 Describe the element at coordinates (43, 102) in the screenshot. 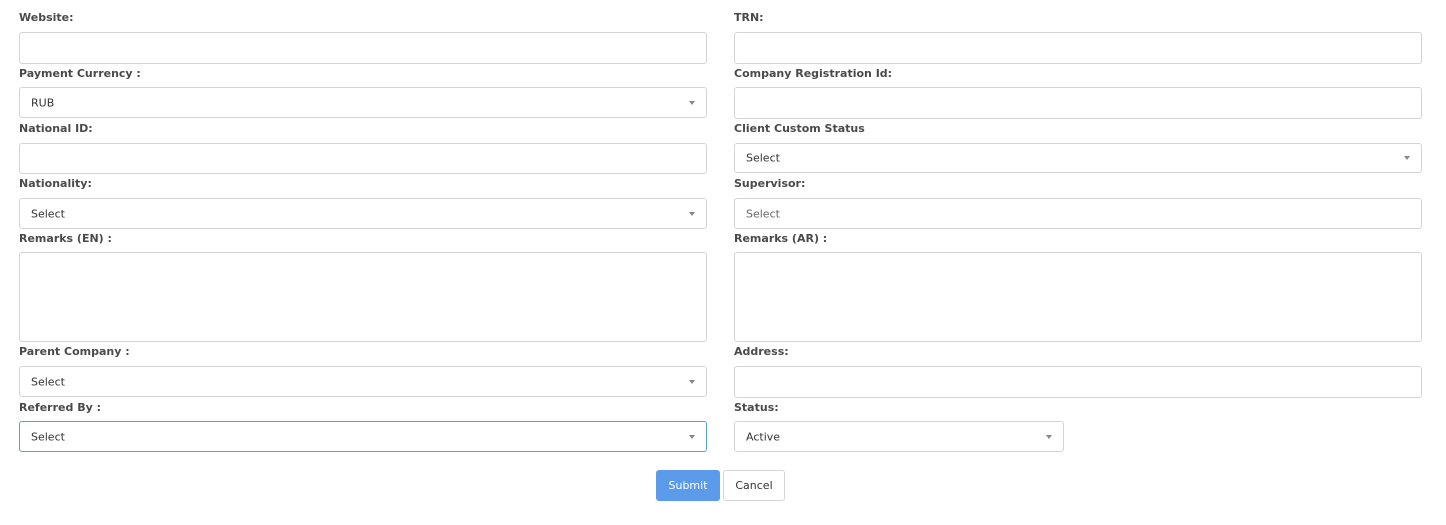

I see `payment-currency-value: RUB` at that location.